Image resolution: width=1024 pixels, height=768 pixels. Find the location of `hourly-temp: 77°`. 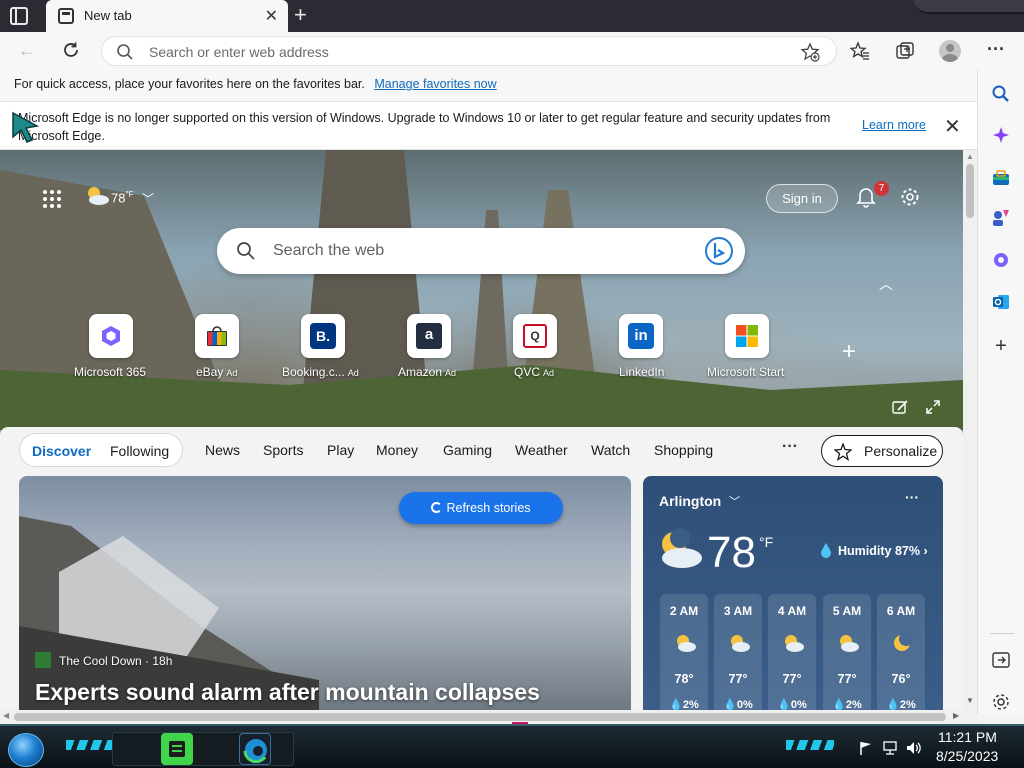

hourly-temp: 77° is located at coordinates (738, 679).